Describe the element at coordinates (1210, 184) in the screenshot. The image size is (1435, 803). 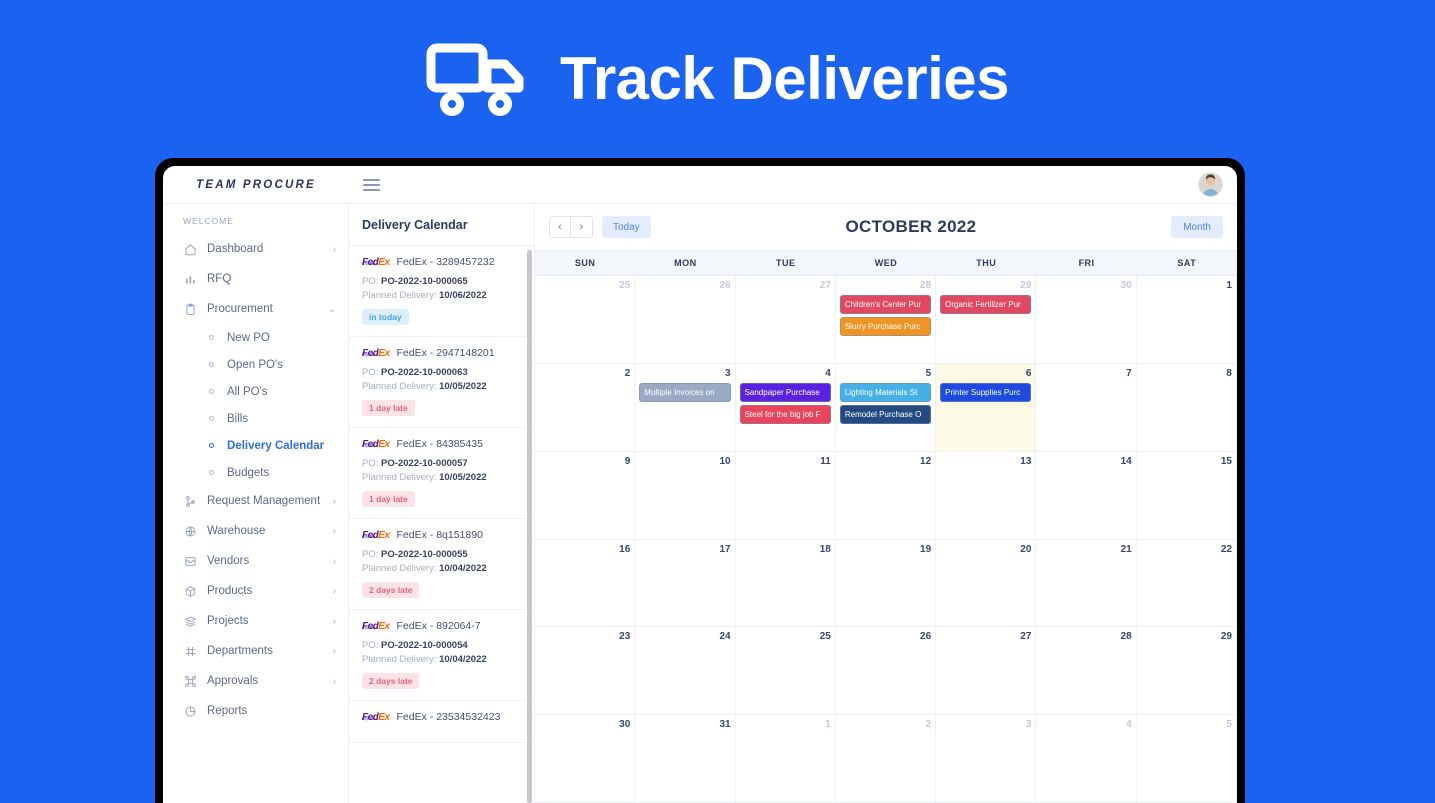
I see `avatar` at that location.